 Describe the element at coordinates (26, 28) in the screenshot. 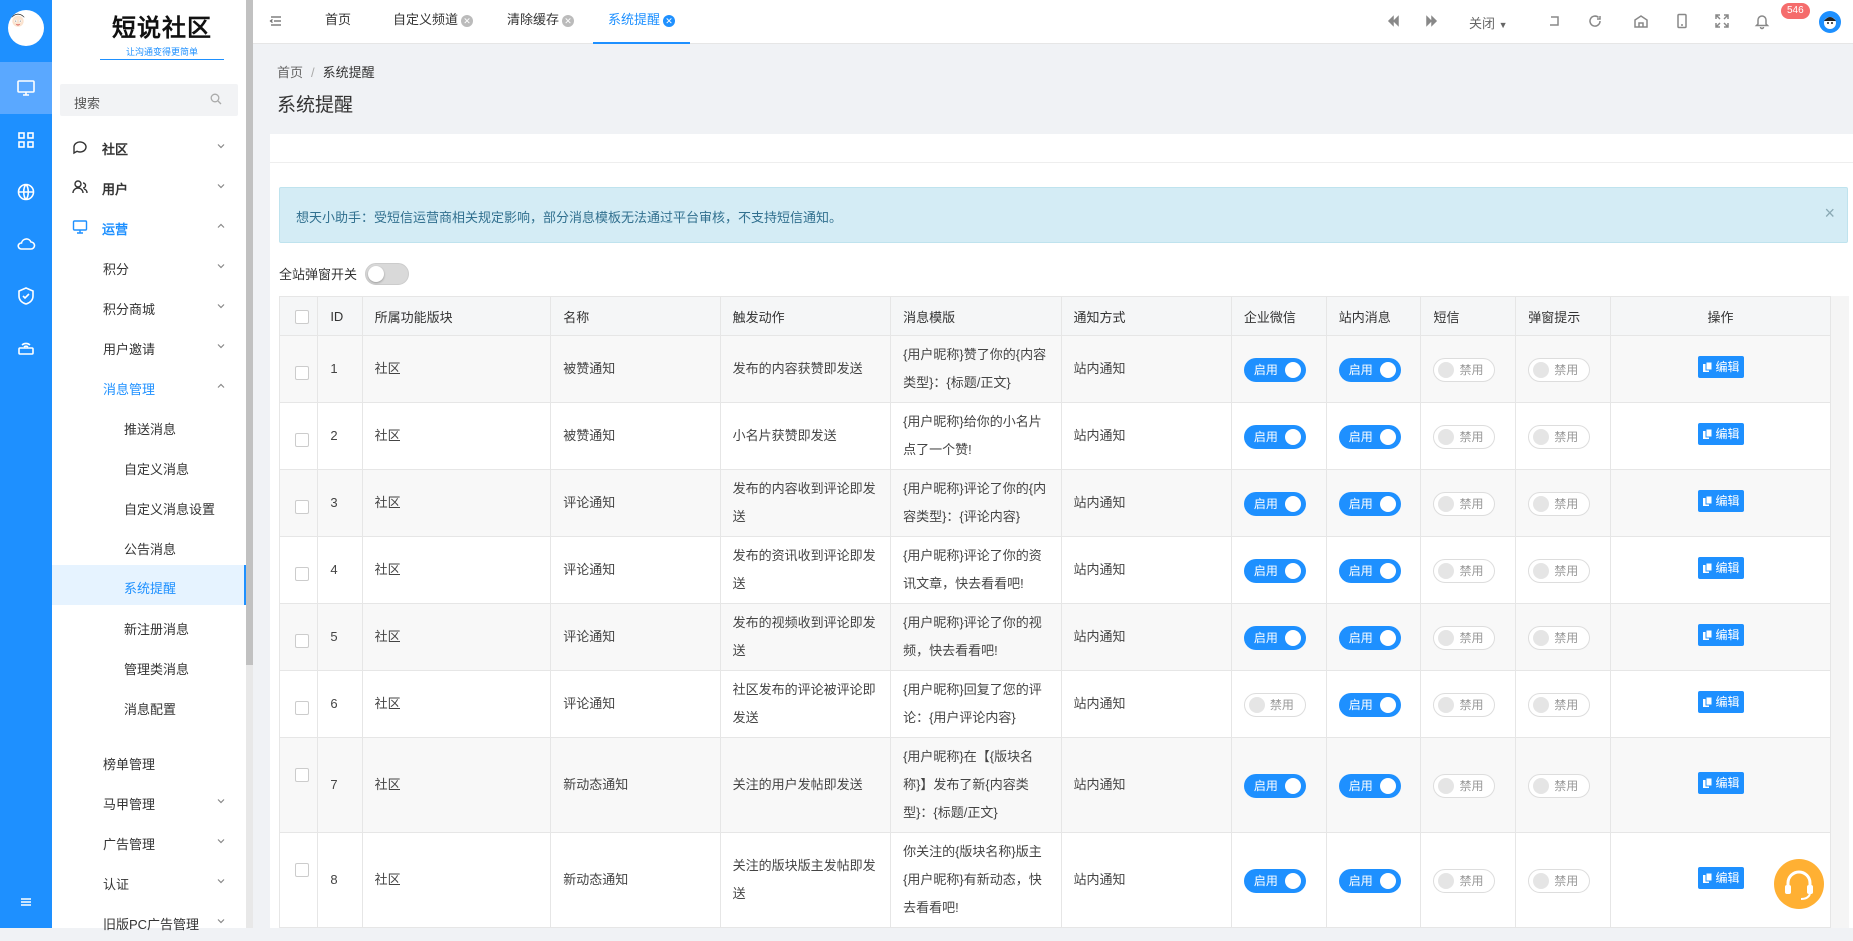

I see `avatar` at that location.